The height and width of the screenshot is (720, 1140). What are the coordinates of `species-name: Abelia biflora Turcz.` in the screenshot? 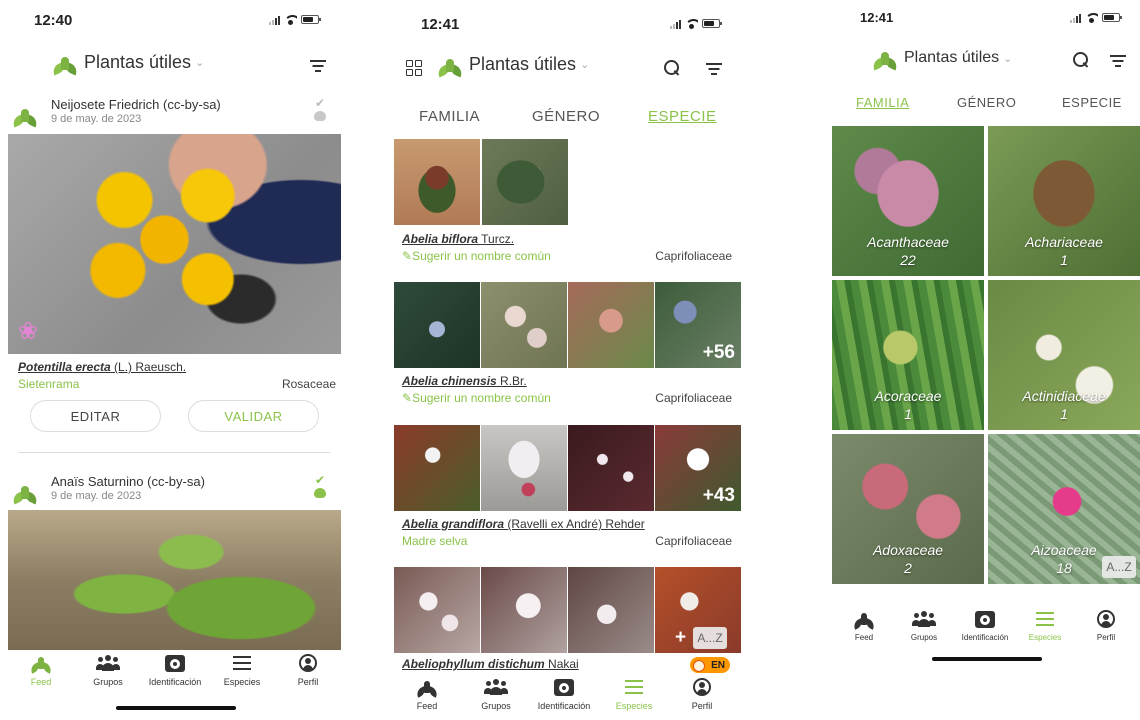 It's located at (458, 239).